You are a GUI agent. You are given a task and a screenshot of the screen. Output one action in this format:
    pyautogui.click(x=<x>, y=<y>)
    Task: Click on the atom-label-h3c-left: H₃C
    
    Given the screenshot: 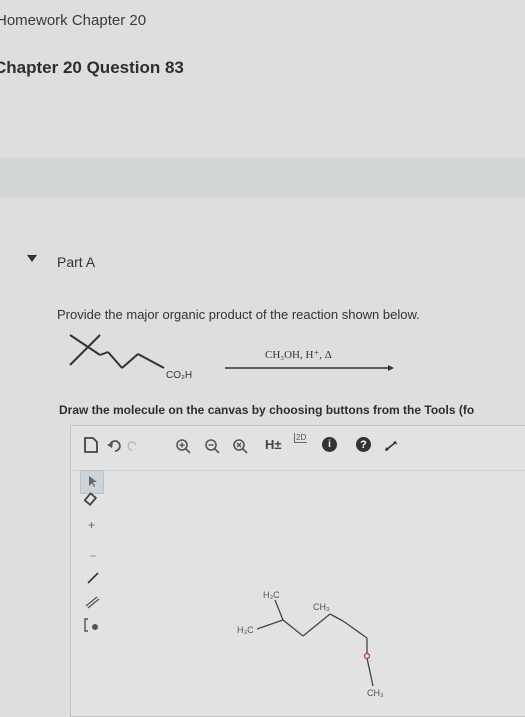 What is the action you would take?
    pyautogui.click(x=245, y=630)
    